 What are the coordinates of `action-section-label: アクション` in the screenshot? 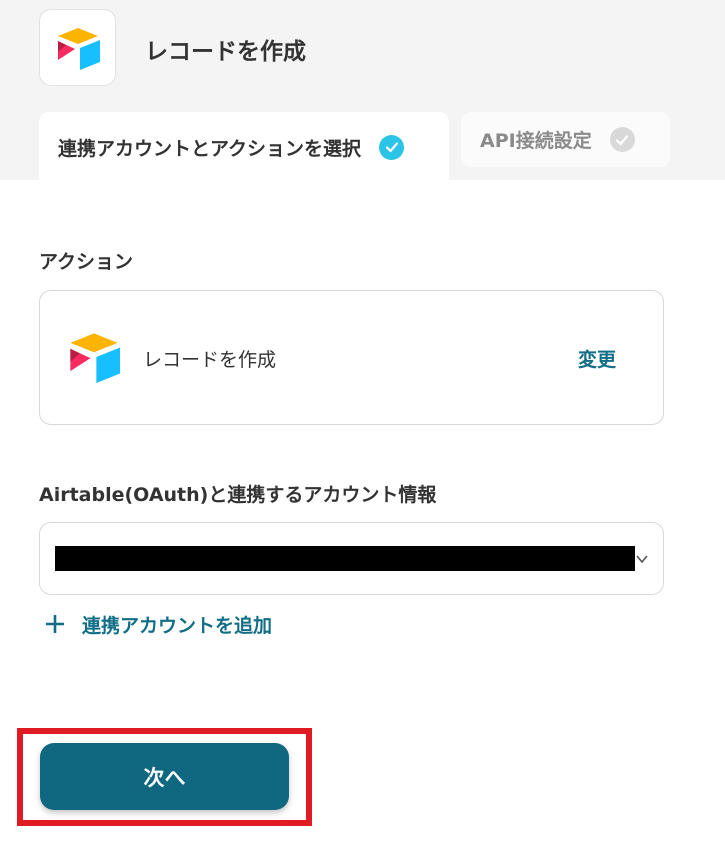 It's located at (86, 262).